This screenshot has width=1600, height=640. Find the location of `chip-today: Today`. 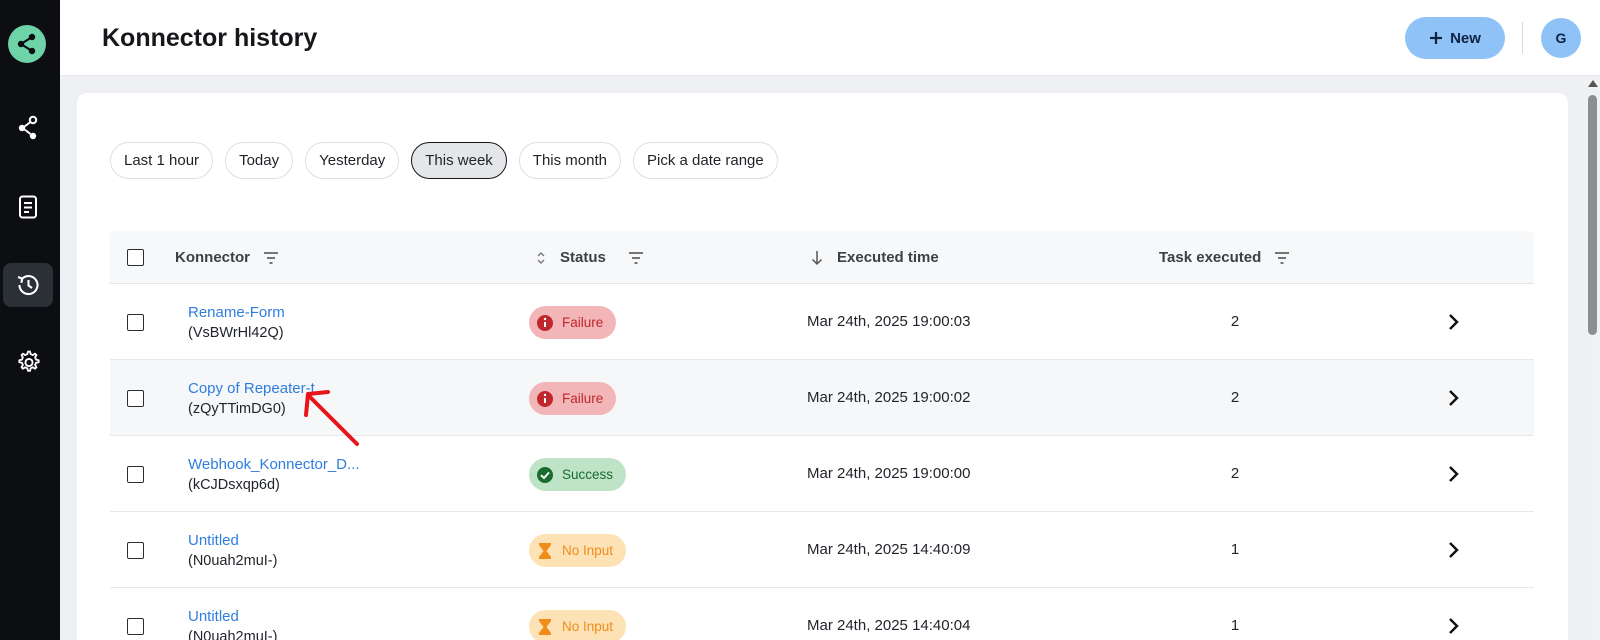

chip-today: Today is located at coordinates (259, 160).